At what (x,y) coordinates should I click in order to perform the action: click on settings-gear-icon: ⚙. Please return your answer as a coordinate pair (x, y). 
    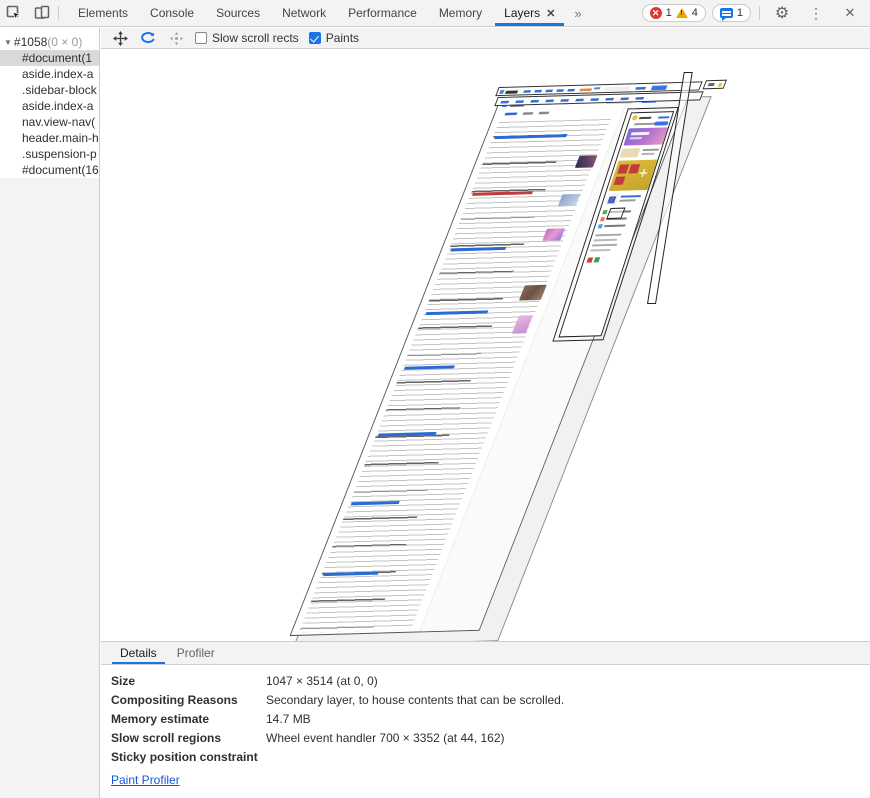
    Looking at the image, I should click on (782, 13).